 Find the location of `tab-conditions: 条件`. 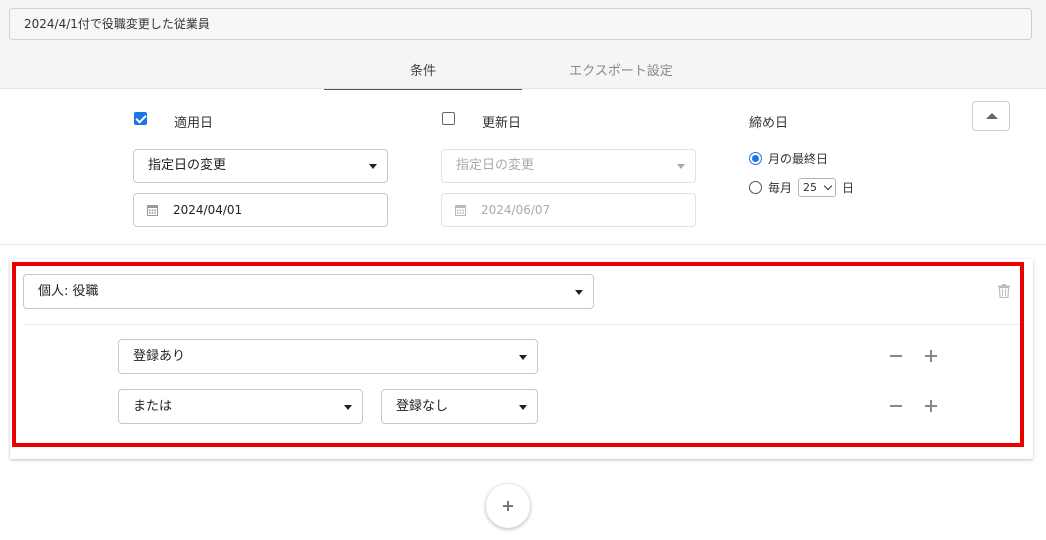

tab-conditions: 条件 is located at coordinates (423, 75).